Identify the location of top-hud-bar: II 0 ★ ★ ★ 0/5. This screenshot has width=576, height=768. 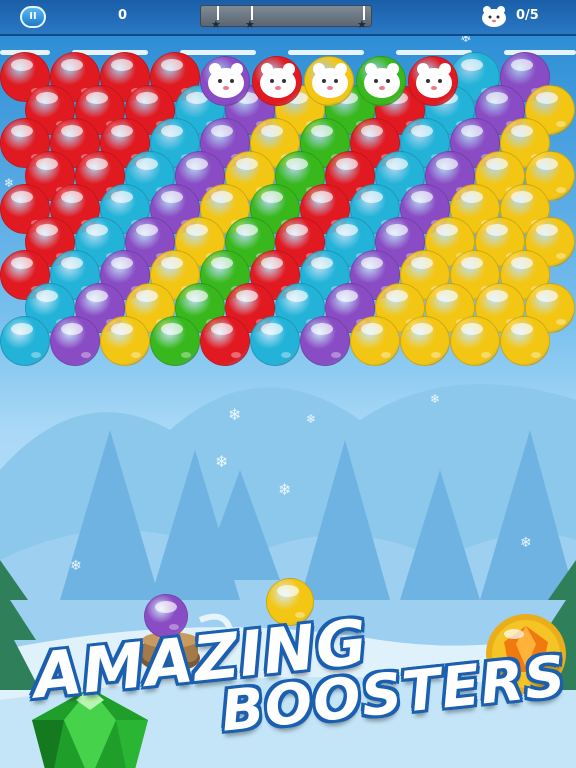
(288, 18).